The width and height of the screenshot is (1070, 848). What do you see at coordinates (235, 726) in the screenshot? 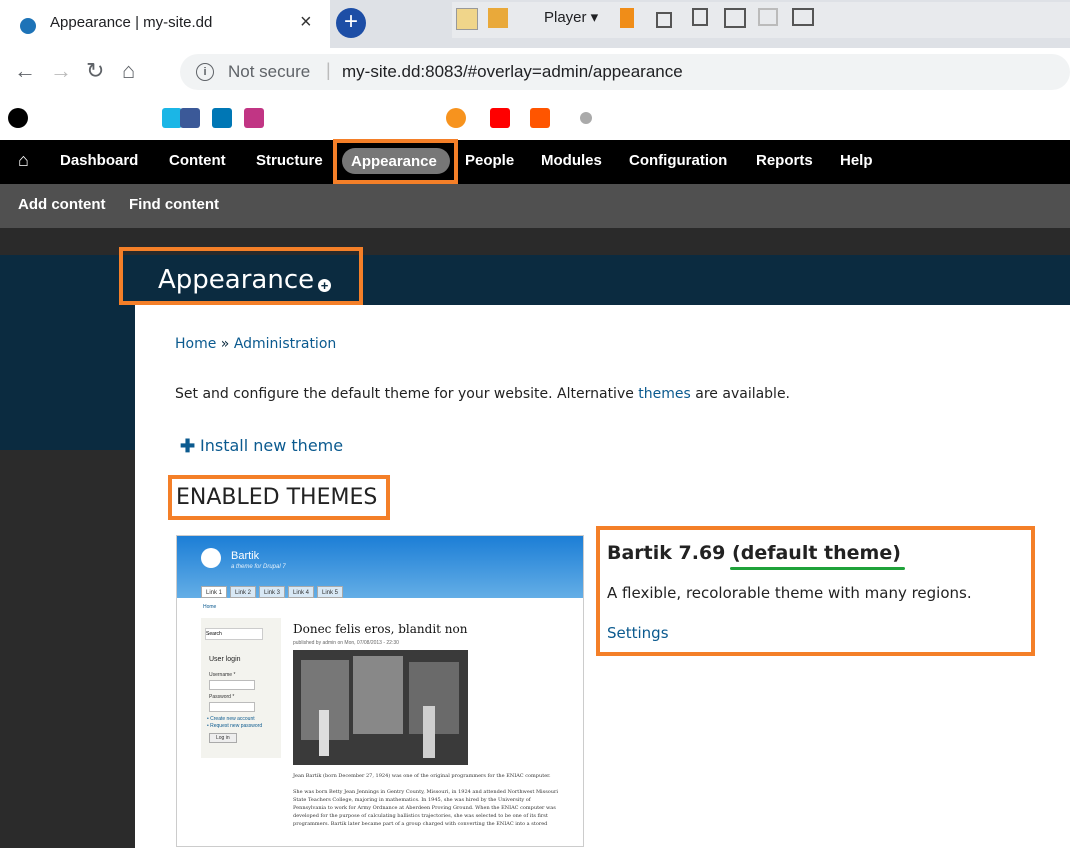
I see `preview-request-password: • Request new password` at bounding box center [235, 726].